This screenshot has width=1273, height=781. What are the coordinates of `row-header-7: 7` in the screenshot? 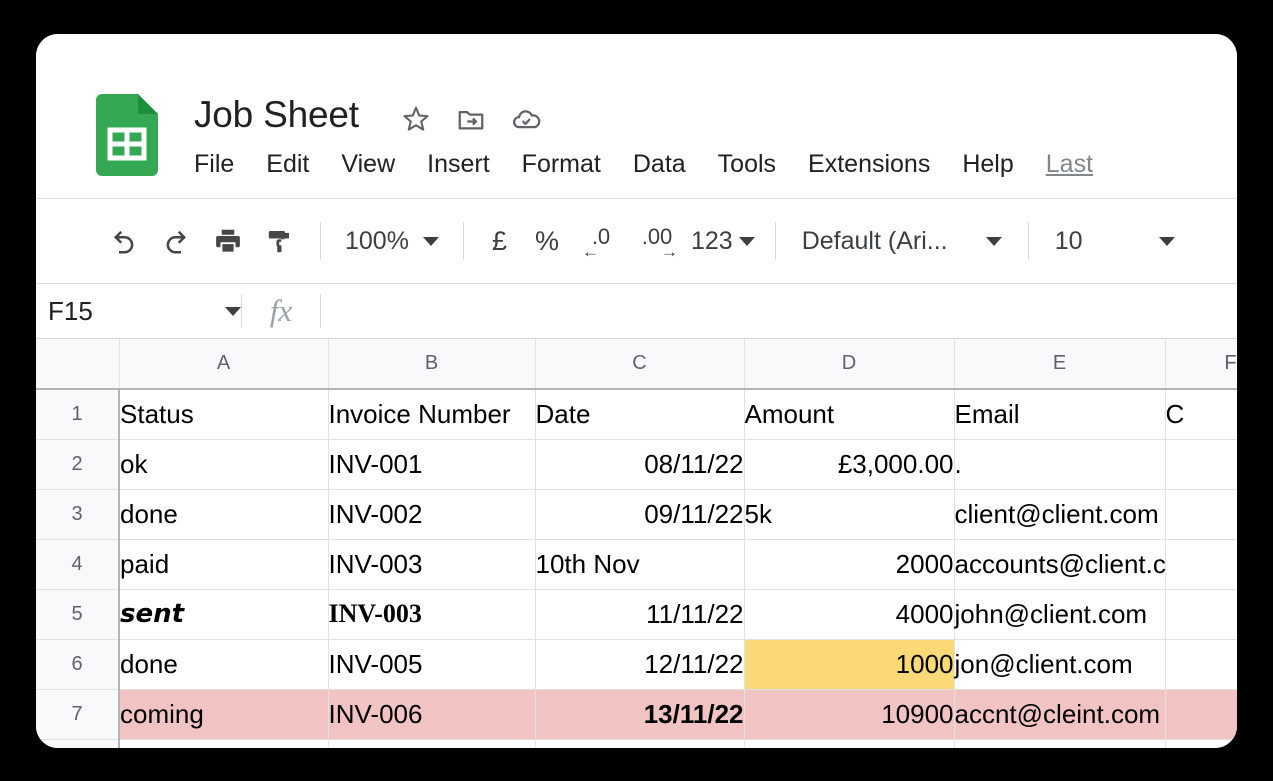 It's located at (78, 714).